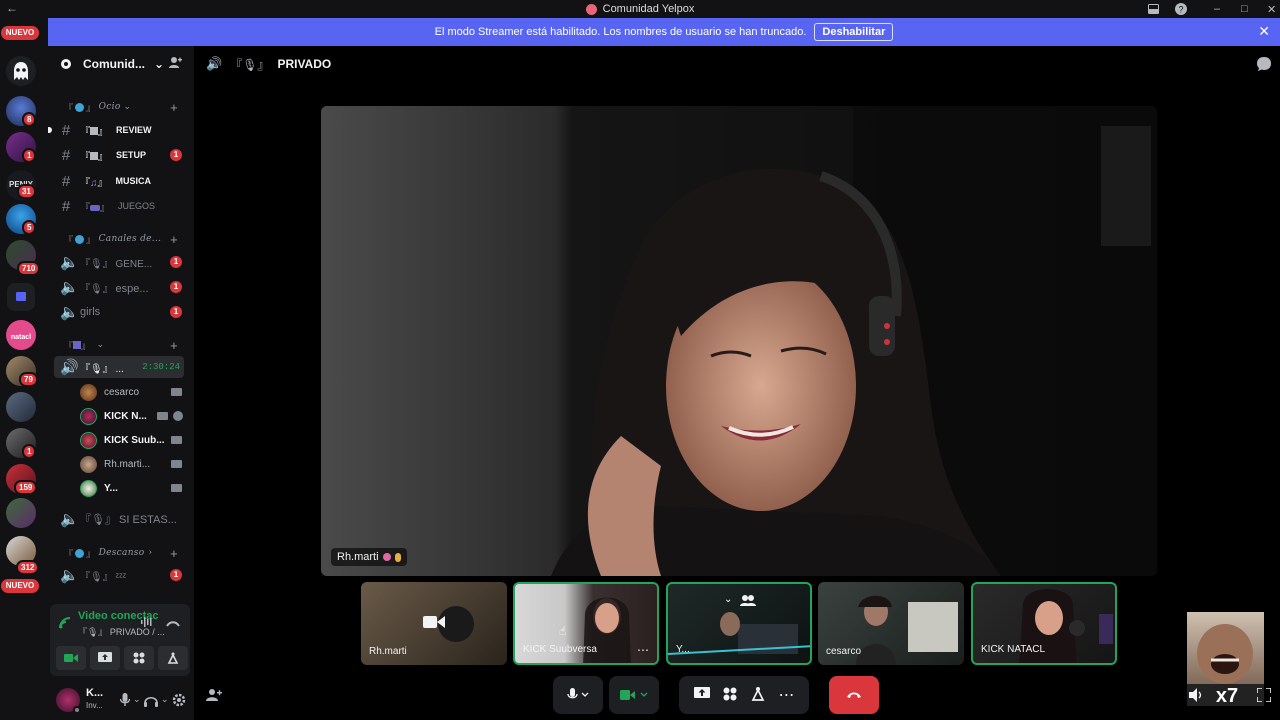 This screenshot has width=1280, height=720. What do you see at coordinates (105, 658) in the screenshot?
I see `screenshare-button` at bounding box center [105, 658].